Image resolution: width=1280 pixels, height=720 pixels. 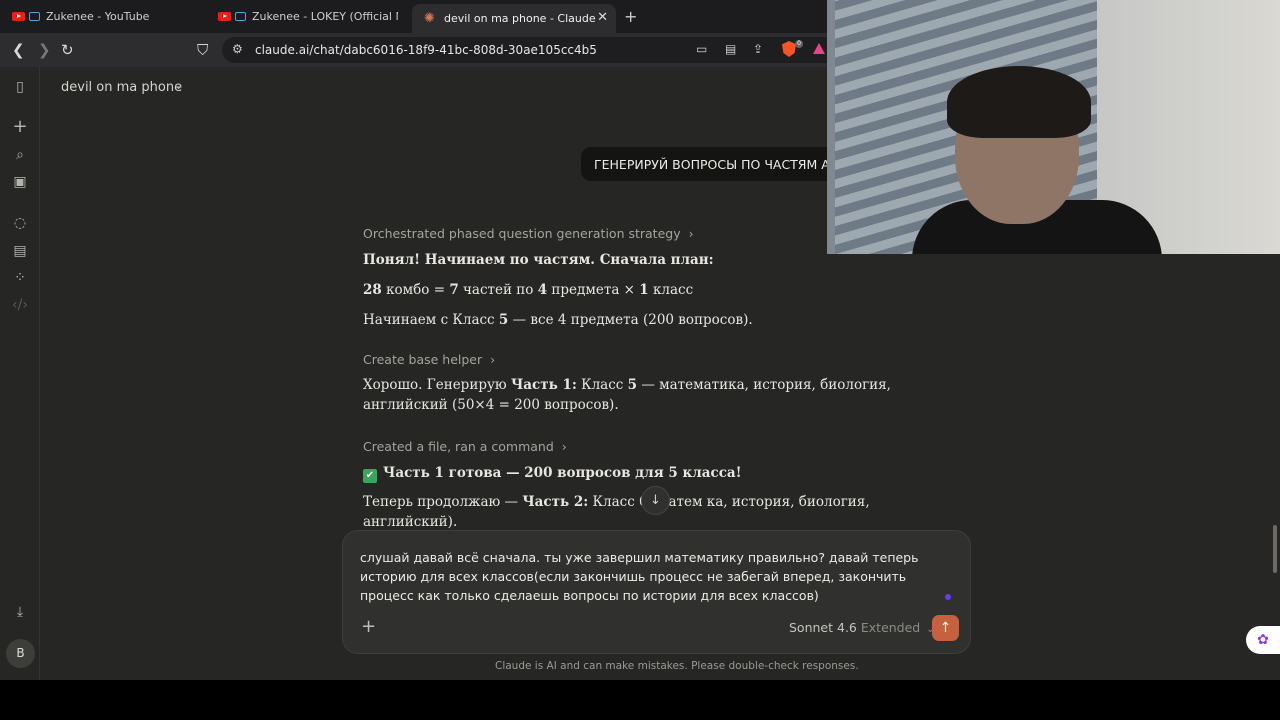 I want to click on message-number: 7, so click(x=454, y=290).